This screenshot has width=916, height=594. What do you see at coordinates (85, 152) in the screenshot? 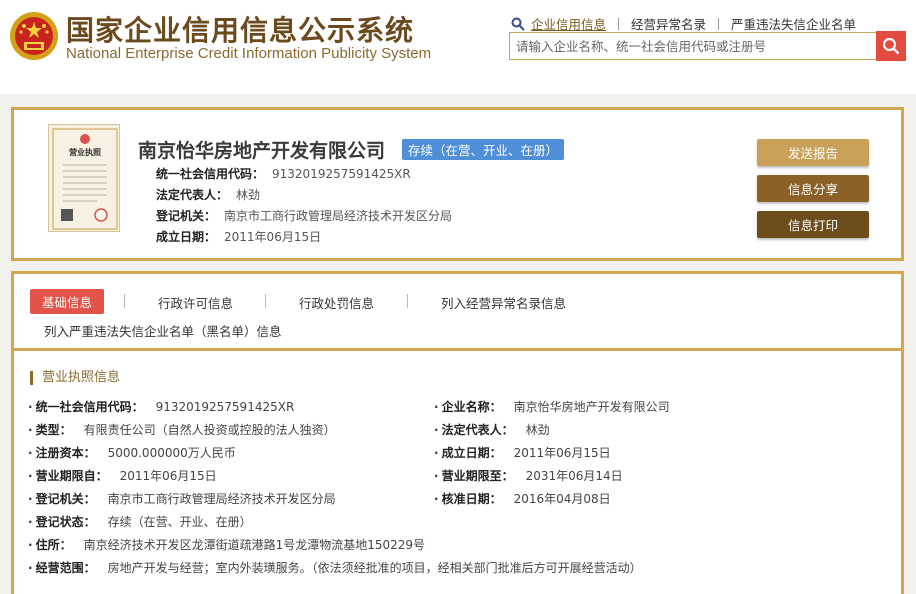
I see `svg-text: 营业执照` at bounding box center [85, 152].